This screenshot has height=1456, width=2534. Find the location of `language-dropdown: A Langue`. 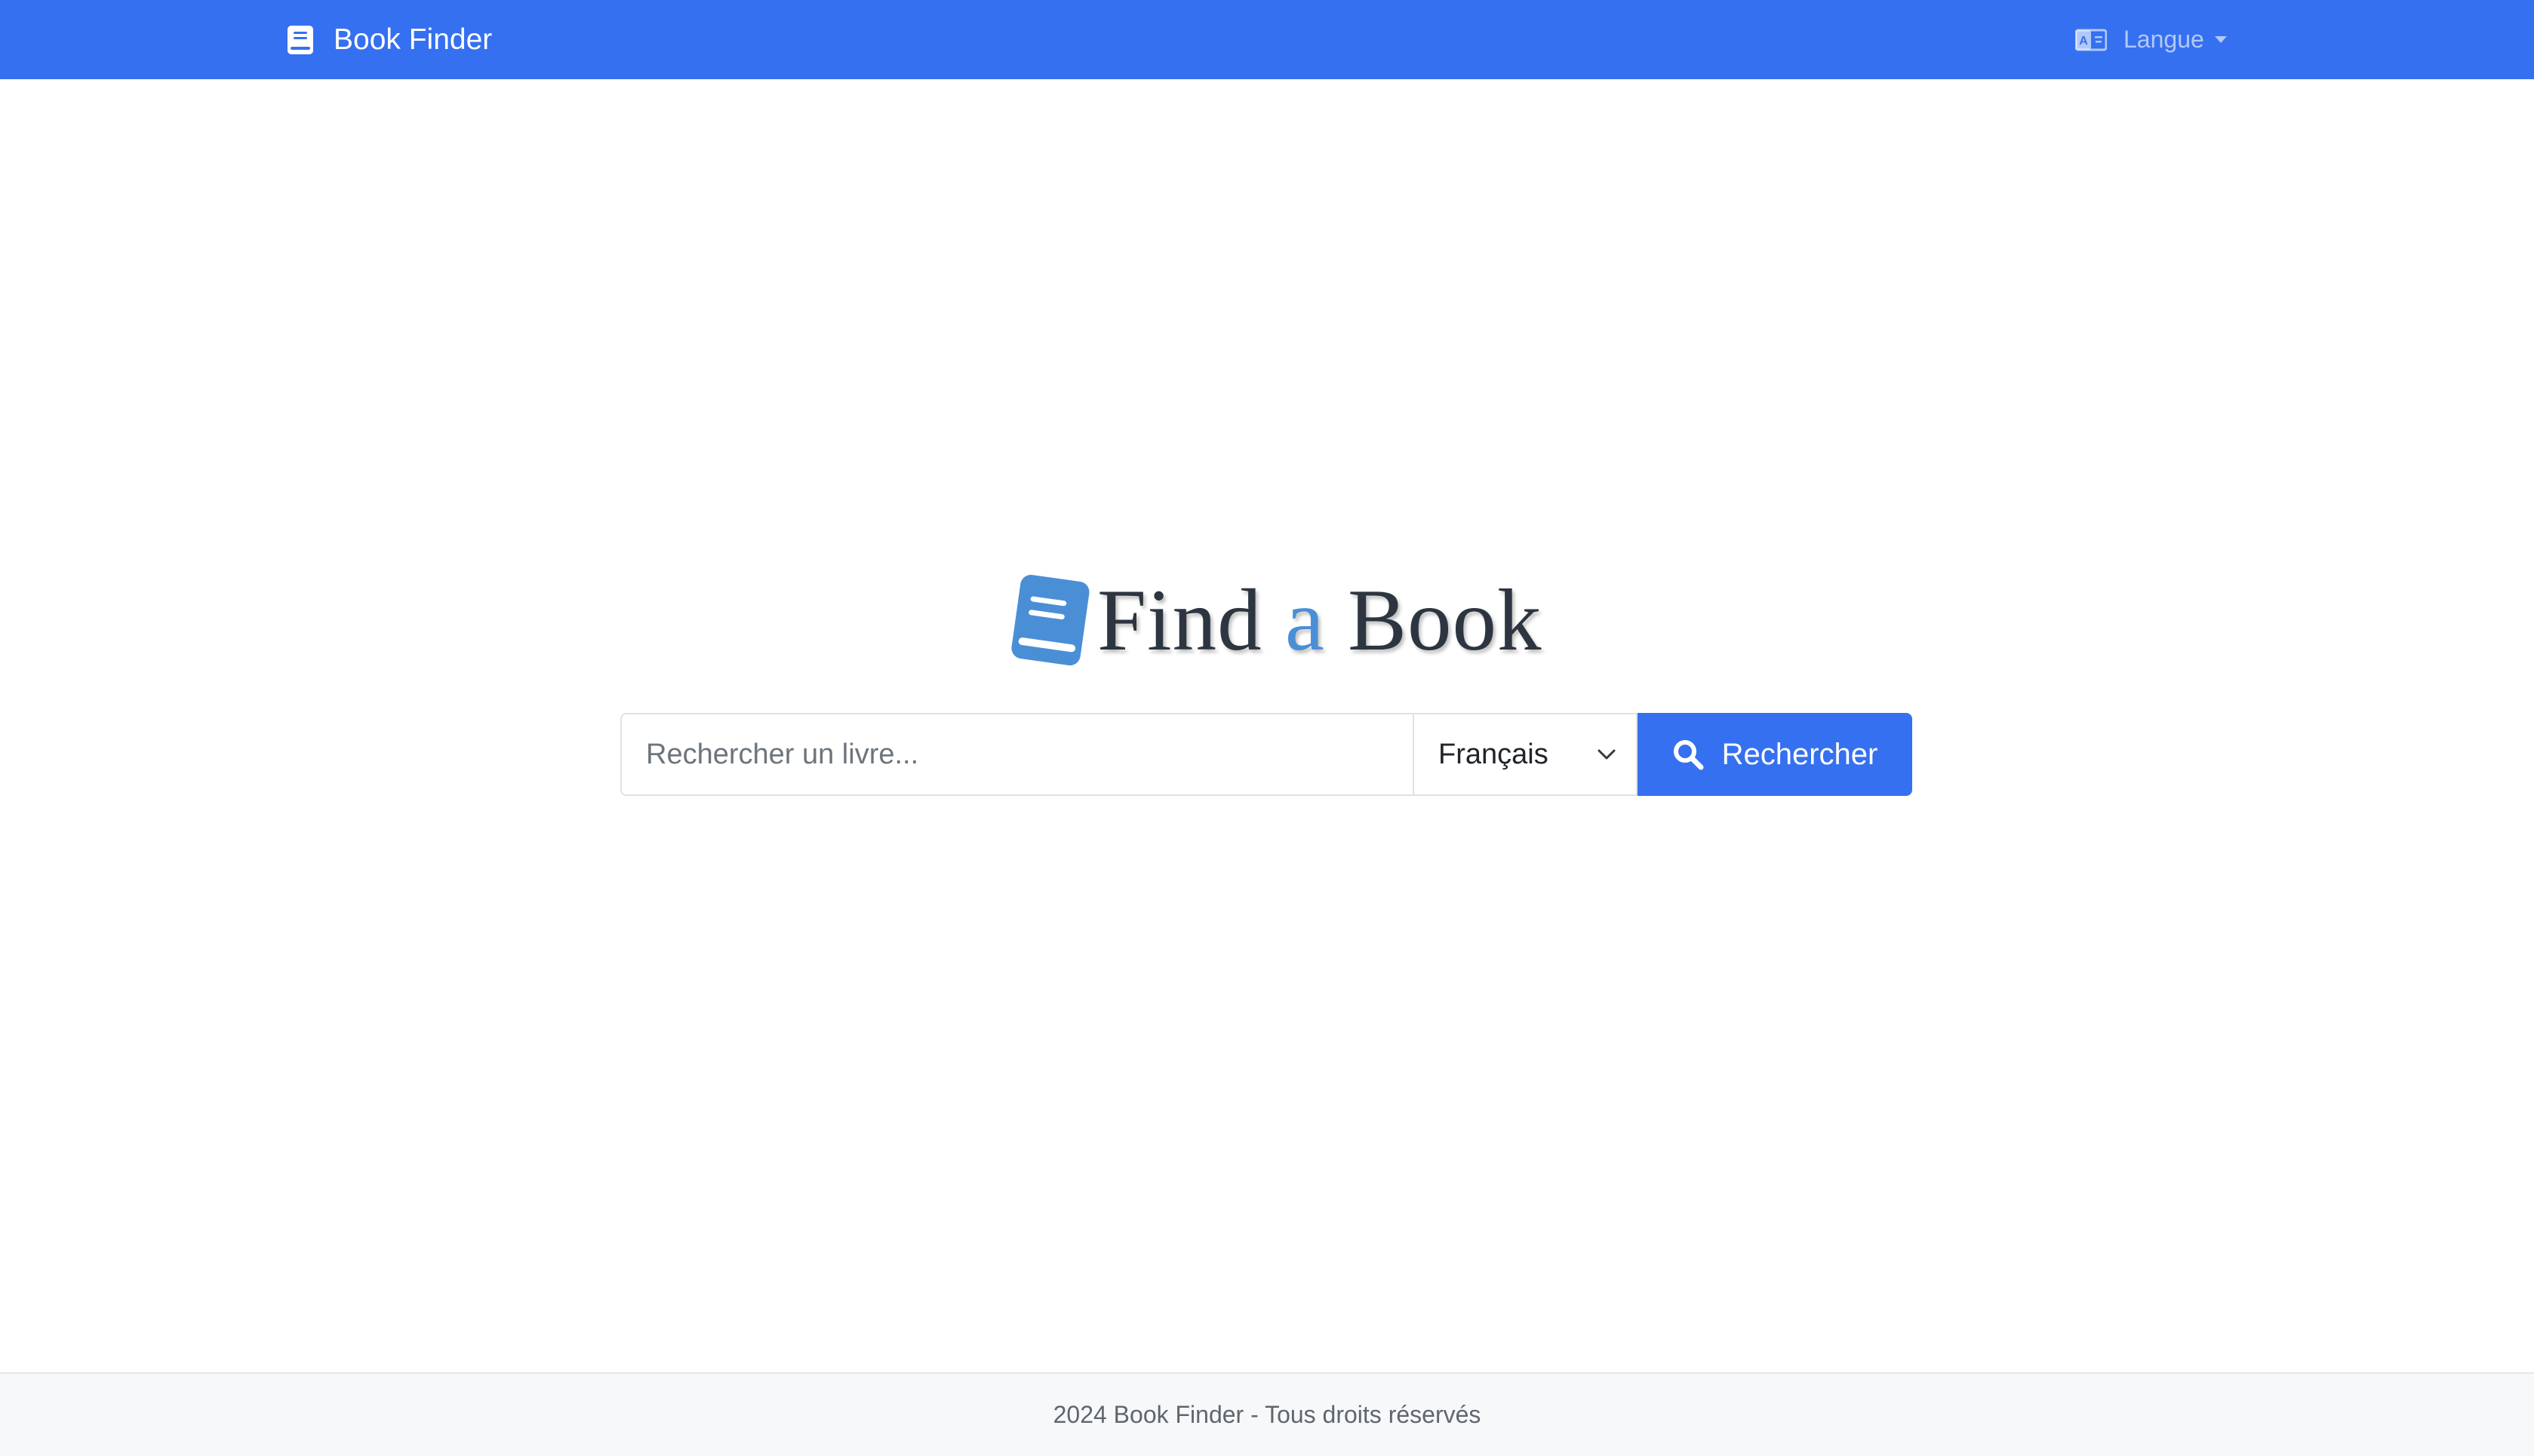

language-dropdown: A Langue is located at coordinates (2150, 39).